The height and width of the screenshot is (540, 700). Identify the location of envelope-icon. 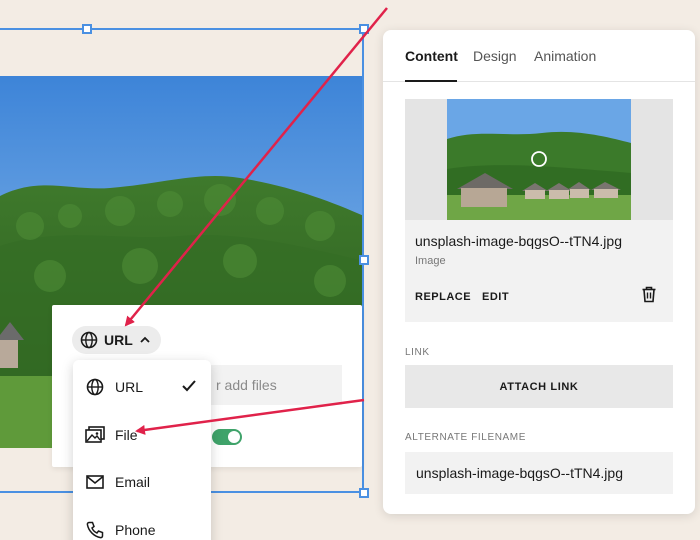
(95, 482).